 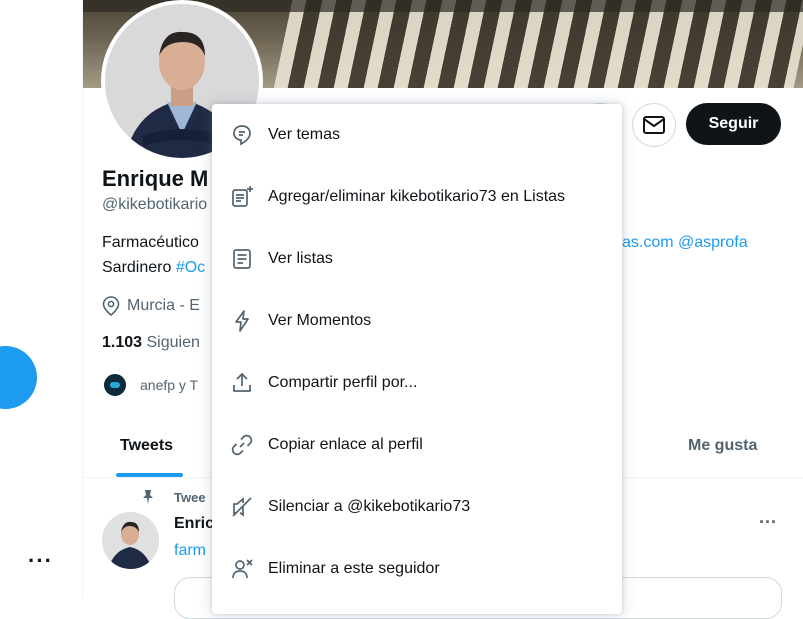 I want to click on follower-avatar, so click(x=115, y=385).